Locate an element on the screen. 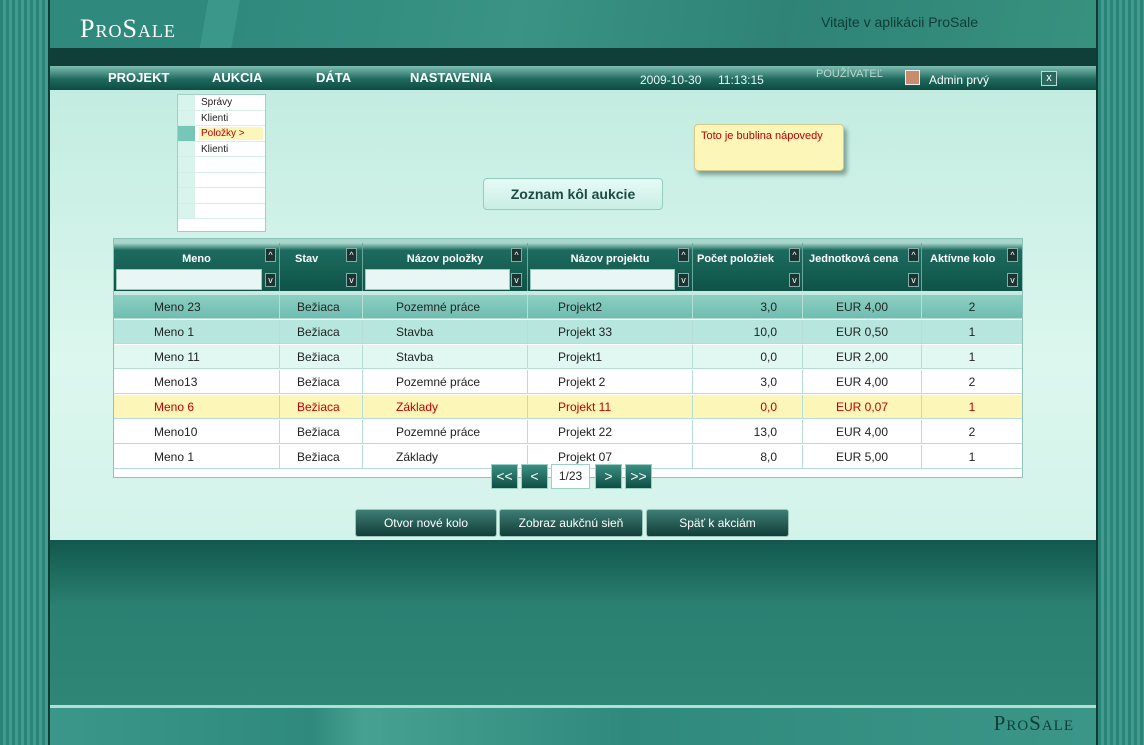 This screenshot has height=745, width=1144. col-jednotkova-cena: Jednotková cena ^ v is located at coordinates (862, 267).